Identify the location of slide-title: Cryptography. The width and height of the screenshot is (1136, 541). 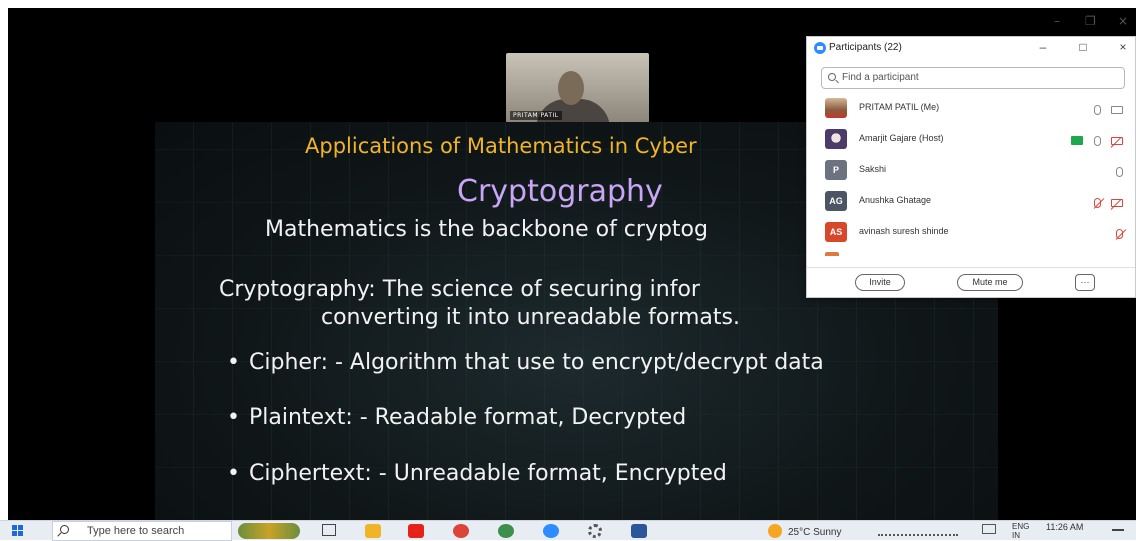
(560, 191).